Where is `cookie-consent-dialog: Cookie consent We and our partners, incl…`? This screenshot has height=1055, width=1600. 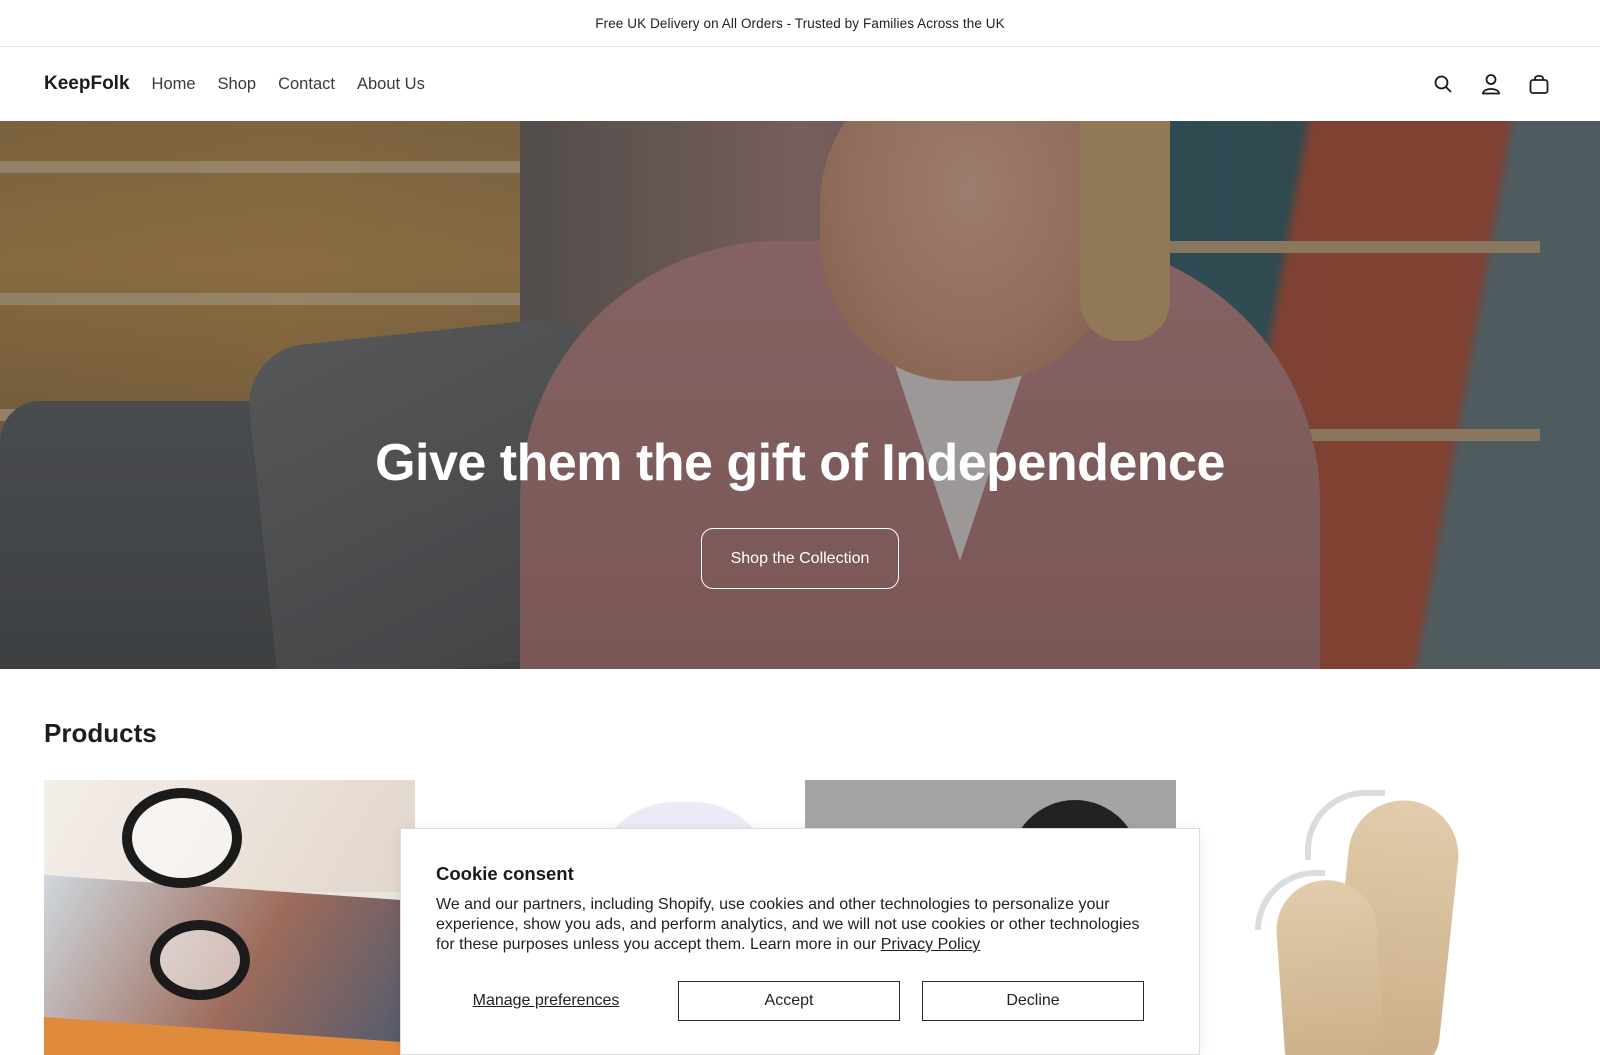 cookie-consent-dialog: Cookie consent We and our partners, incl… is located at coordinates (800, 941).